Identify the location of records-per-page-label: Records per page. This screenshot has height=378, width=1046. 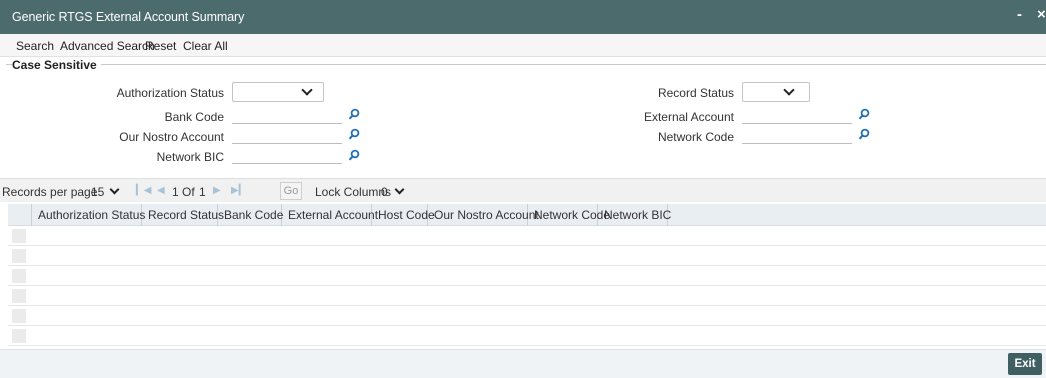
(50, 192).